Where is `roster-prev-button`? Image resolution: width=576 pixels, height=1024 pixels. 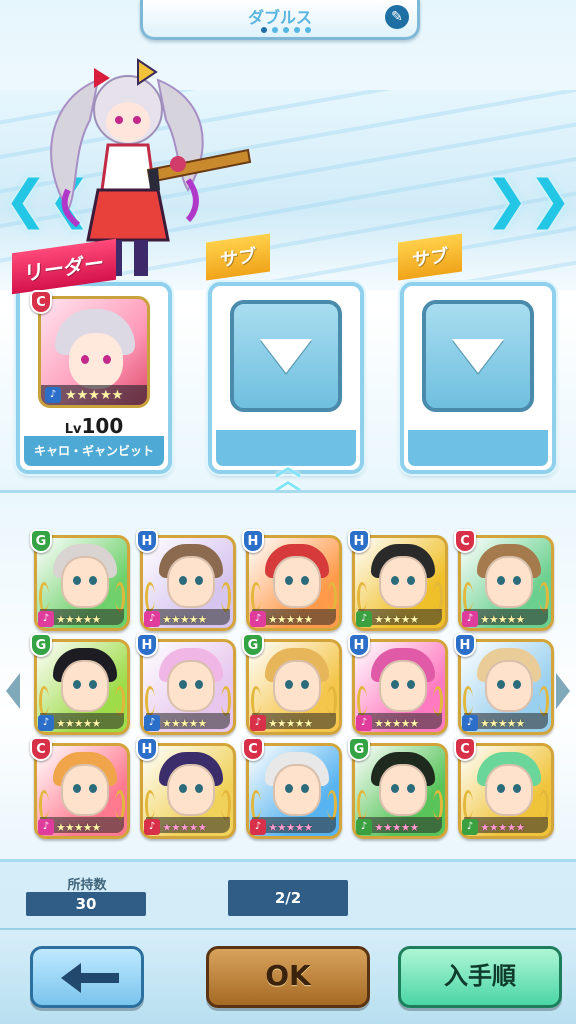 roster-prev-button is located at coordinates (13, 692).